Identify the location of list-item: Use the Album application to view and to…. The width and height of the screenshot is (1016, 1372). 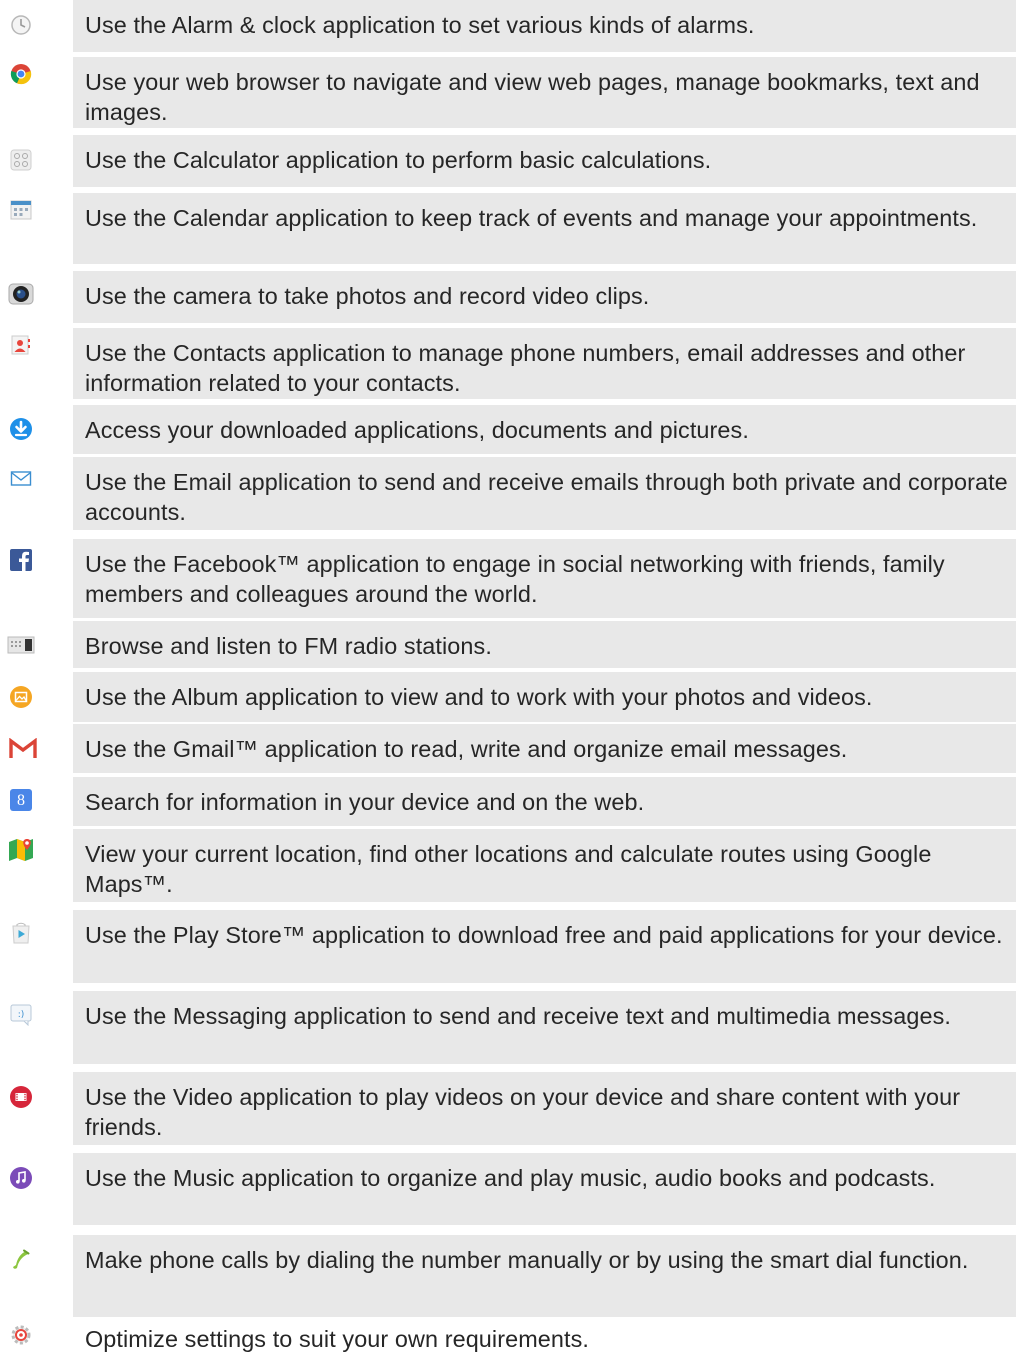
(508, 697).